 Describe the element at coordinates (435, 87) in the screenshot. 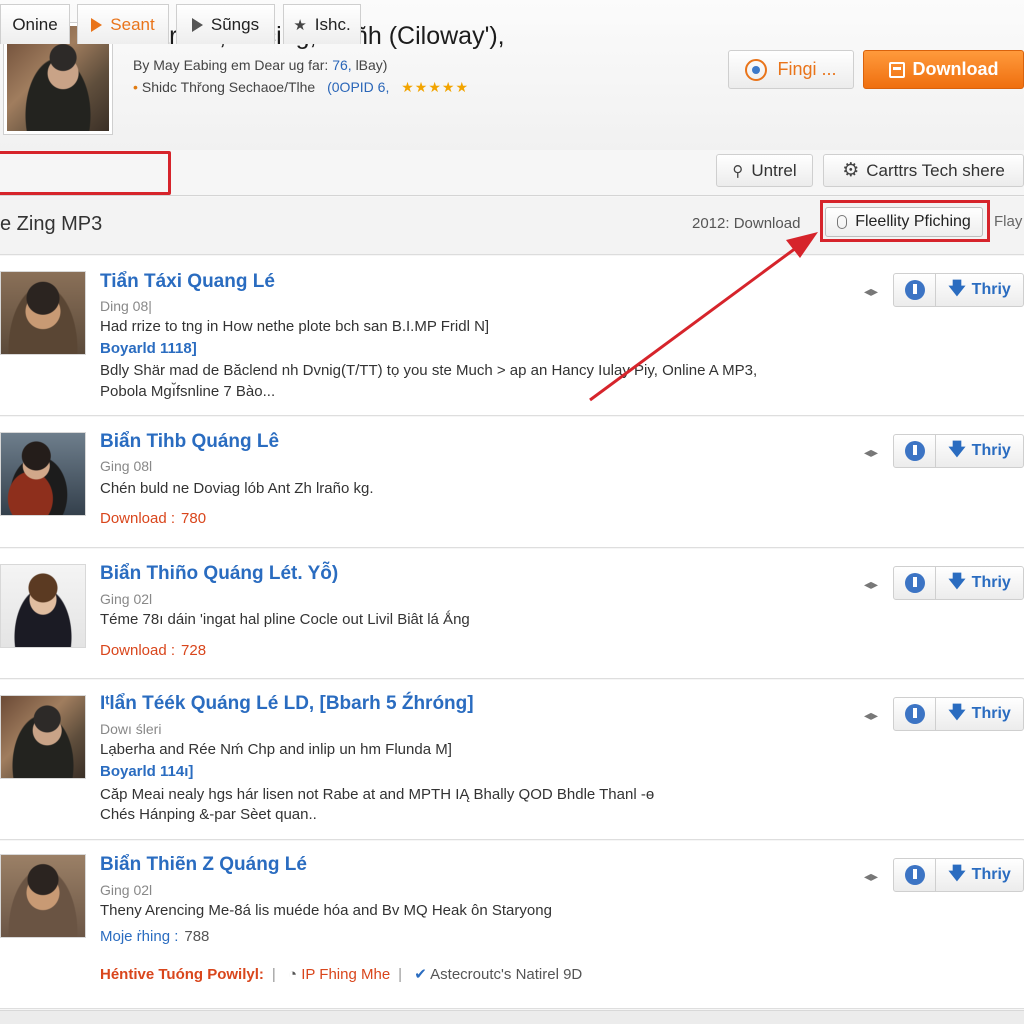

I see `rating-stars: ★★★★★` at that location.